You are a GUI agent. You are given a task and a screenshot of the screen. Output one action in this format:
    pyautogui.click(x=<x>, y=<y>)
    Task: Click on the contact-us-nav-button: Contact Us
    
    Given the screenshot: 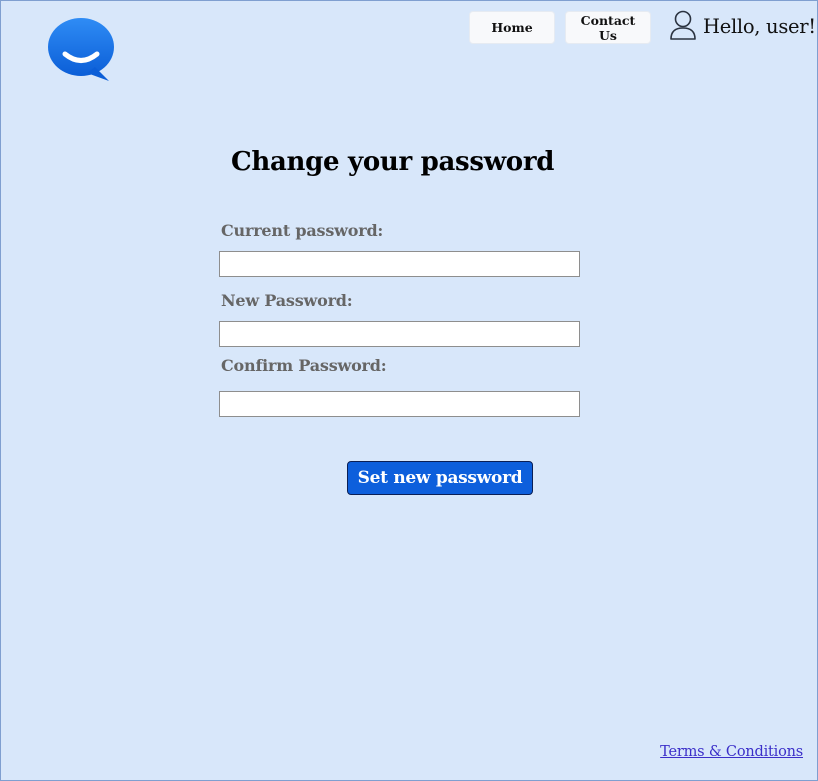 What is the action you would take?
    pyautogui.click(x=608, y=27)
    